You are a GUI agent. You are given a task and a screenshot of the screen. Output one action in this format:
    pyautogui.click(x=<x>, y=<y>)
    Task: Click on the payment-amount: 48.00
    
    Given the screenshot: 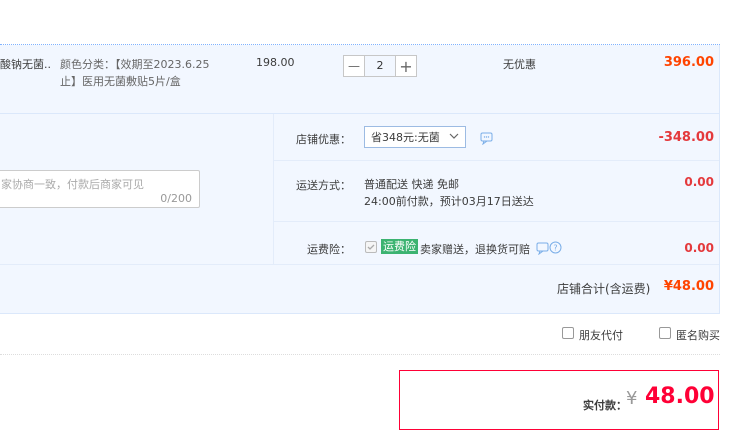 What is the action you would take?
    pyautogui.click(x=680, y=396)
    